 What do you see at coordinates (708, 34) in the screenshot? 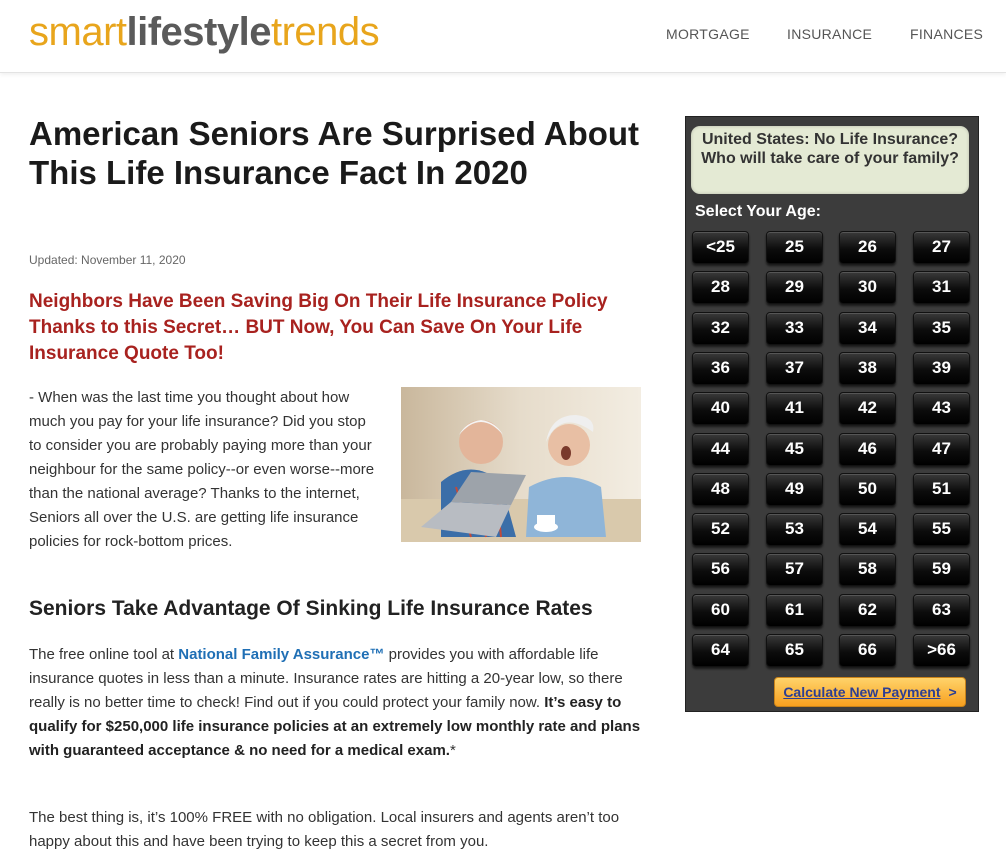
I see `nav-mortgage: MORTGAGE` at bounding box center [708, 34].